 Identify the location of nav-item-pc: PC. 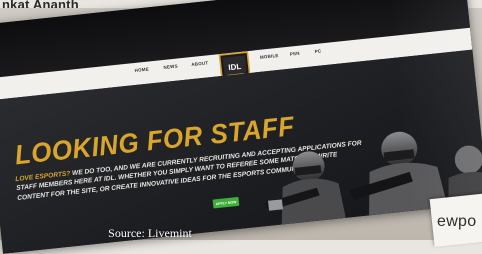
(317, 51).